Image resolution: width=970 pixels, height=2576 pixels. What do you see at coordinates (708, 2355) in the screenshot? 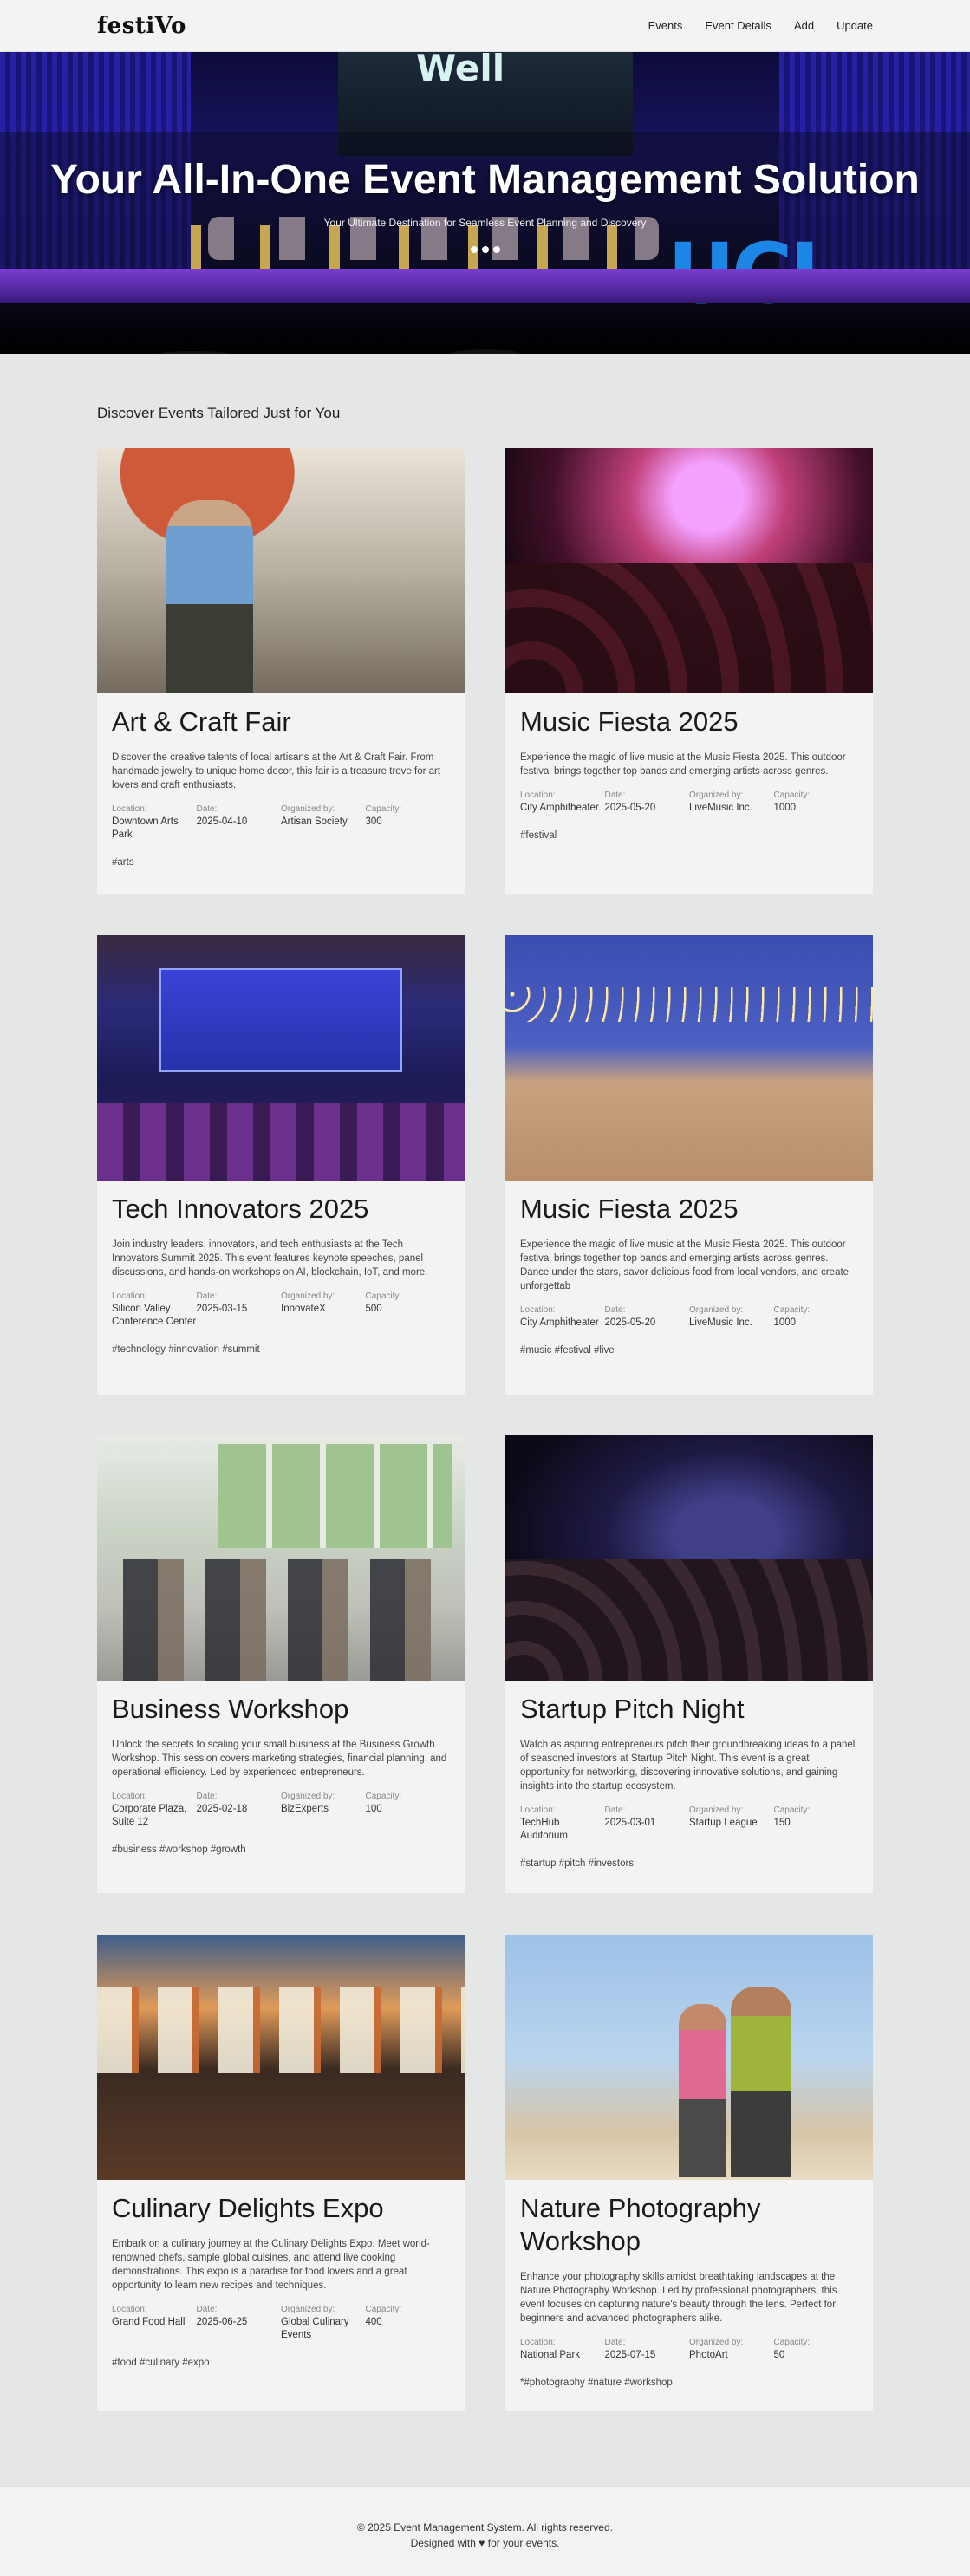
I see `event-organizer: PhotoArt` at bounding box center [708, 2355].